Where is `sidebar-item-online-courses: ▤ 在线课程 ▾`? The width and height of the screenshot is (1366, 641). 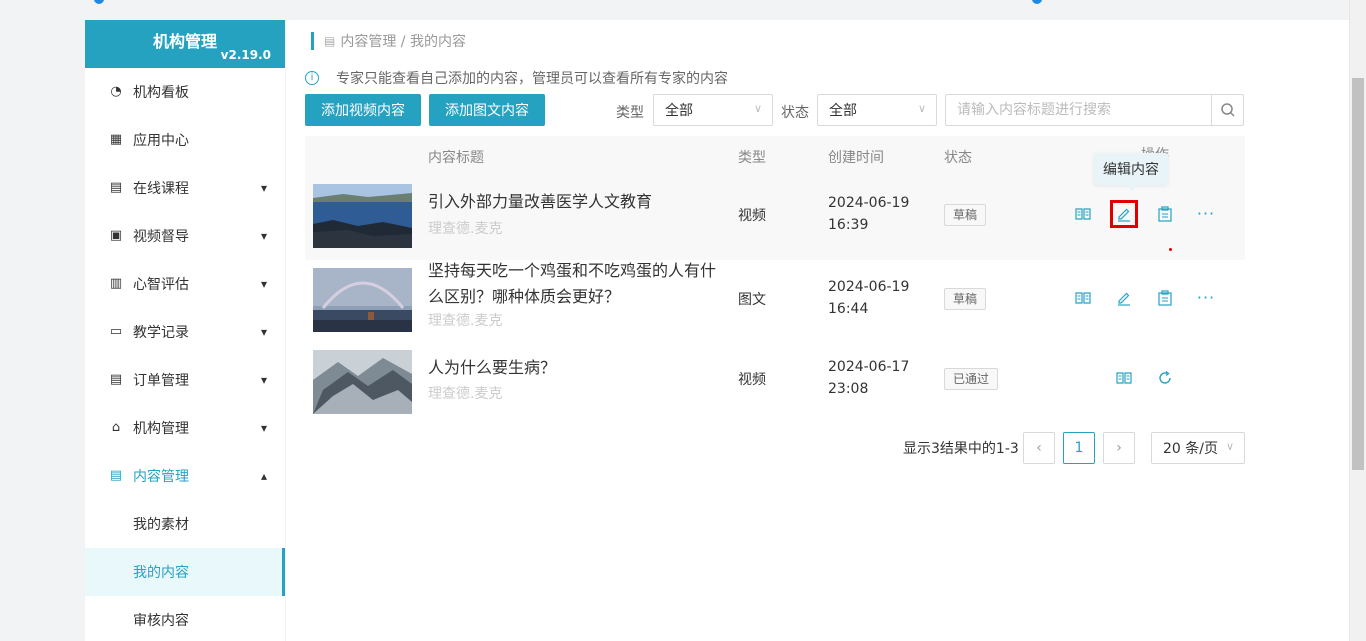
sidebar-item-online-courses: ▤ 在线课程 ▾ is located at coordinates (185, 188).